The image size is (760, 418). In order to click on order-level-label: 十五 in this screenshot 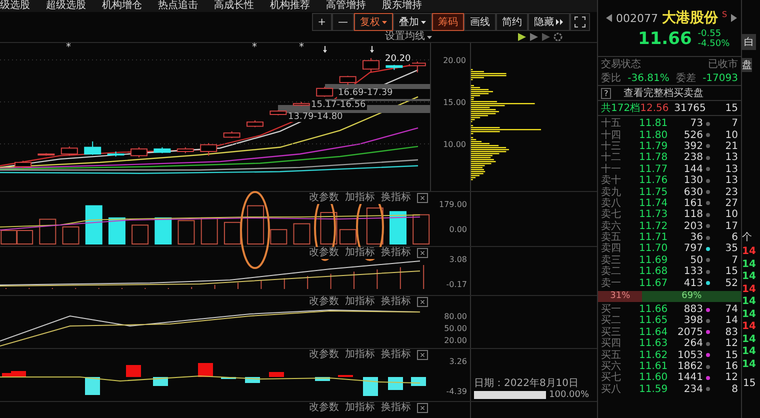, I will do `click(611, 124)`.